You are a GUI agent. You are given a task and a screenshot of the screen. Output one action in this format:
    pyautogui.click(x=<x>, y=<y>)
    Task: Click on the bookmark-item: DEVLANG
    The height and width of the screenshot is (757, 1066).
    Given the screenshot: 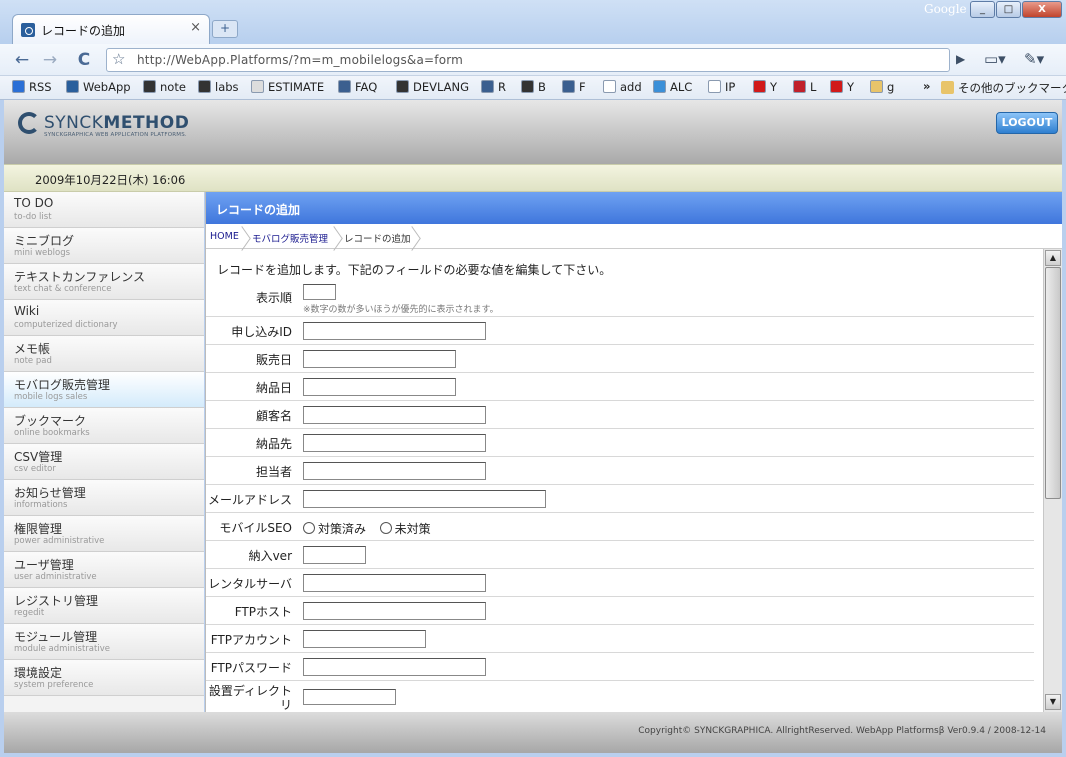 What is the action you would take?
    pyautogui.click(x=432, y=87)
    